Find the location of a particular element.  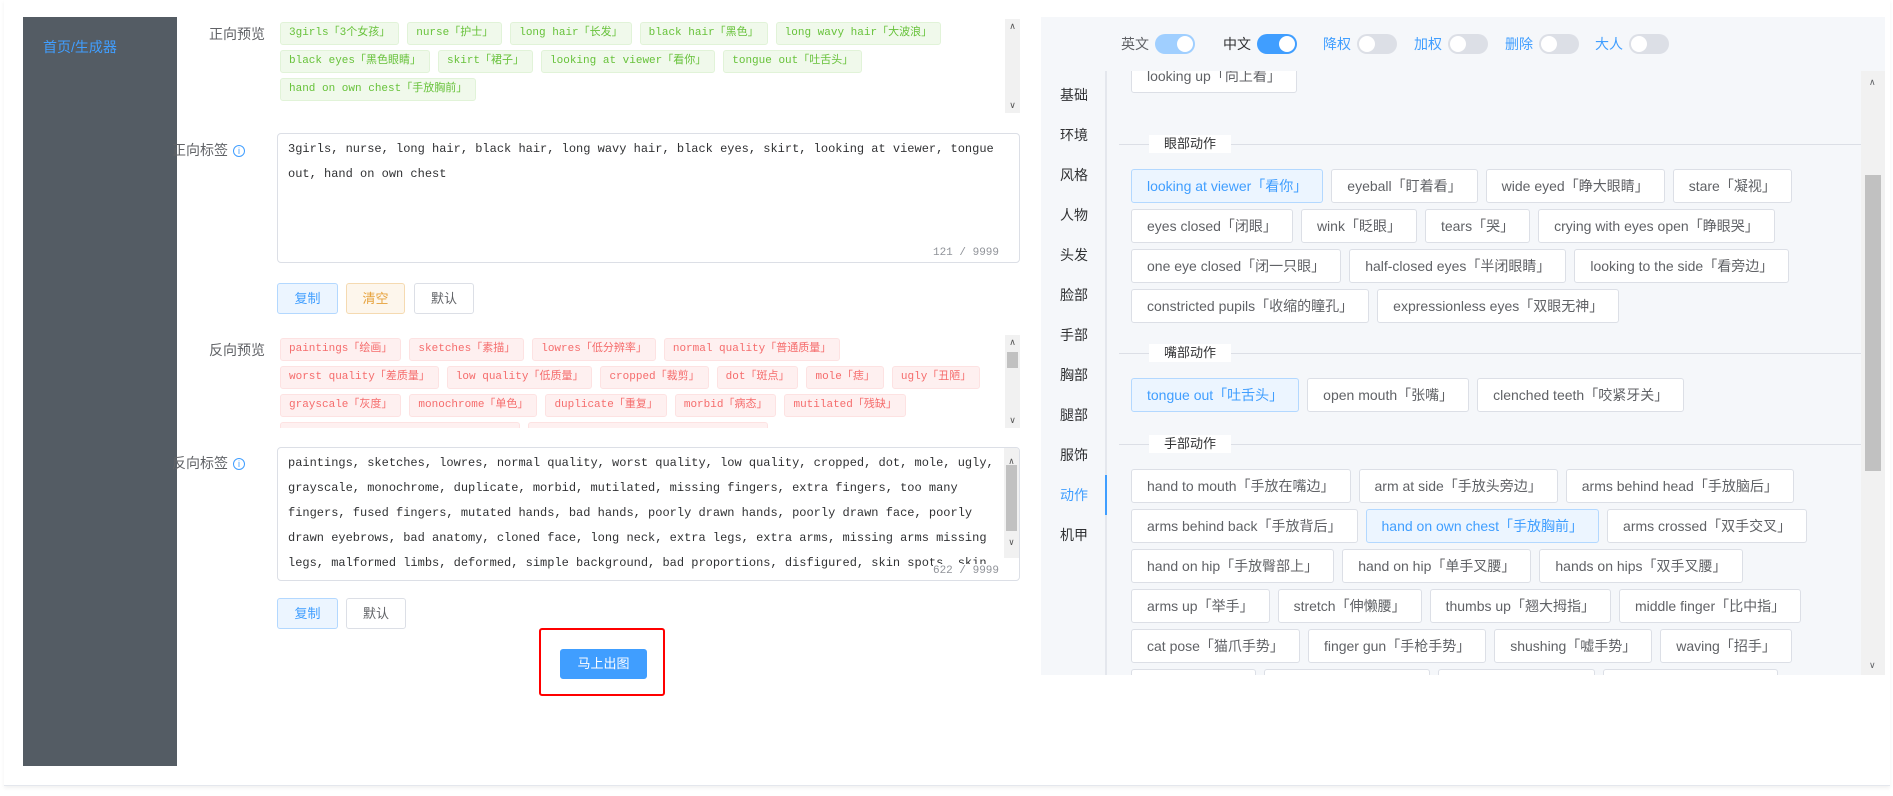

positive-preview-tag: skirt「裙子」 is located at coordinates (486, 61).